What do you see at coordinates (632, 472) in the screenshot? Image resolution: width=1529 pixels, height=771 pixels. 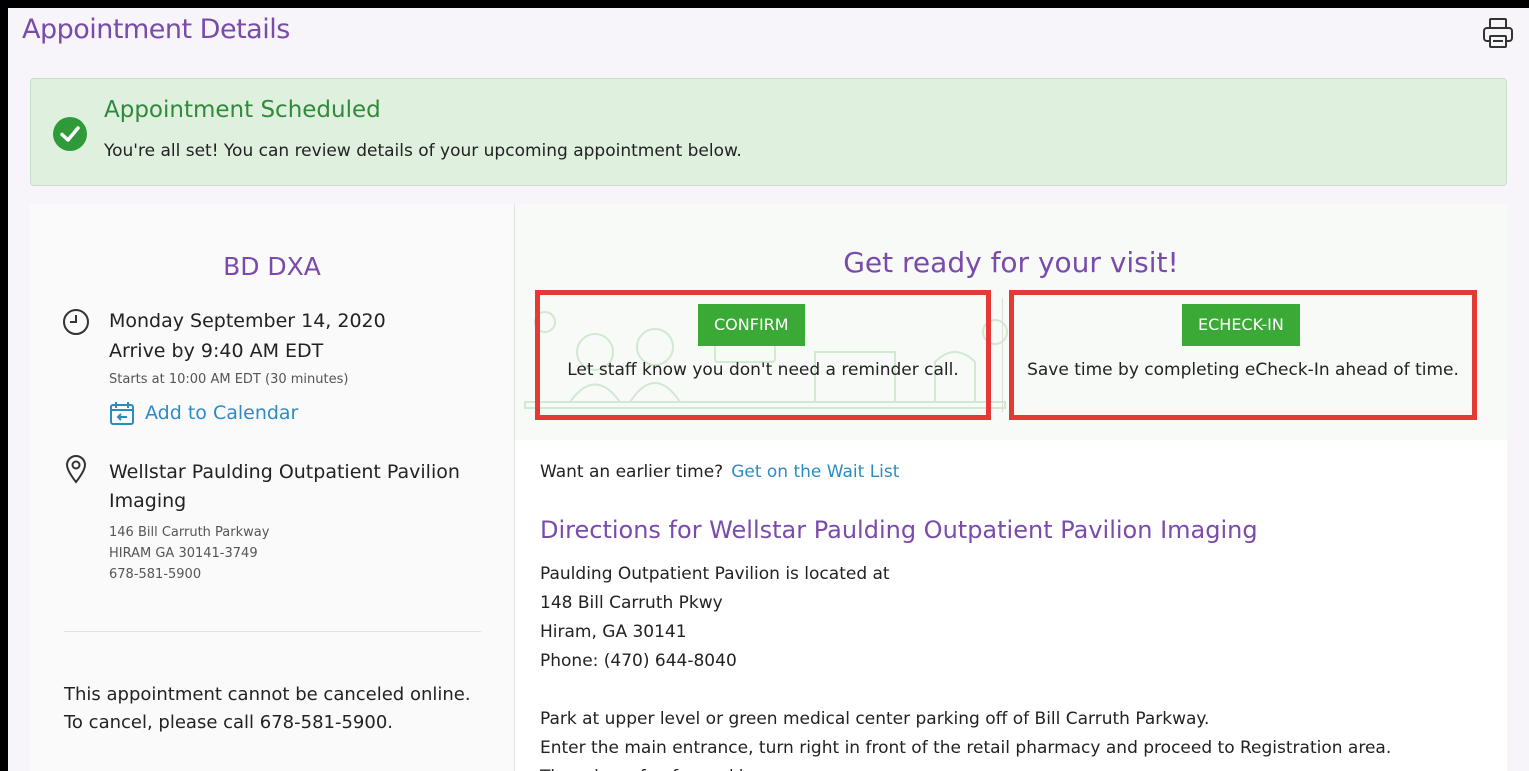 I see `waitlist-prompt: Want an earlier time?` at bounding box center [632, 472].